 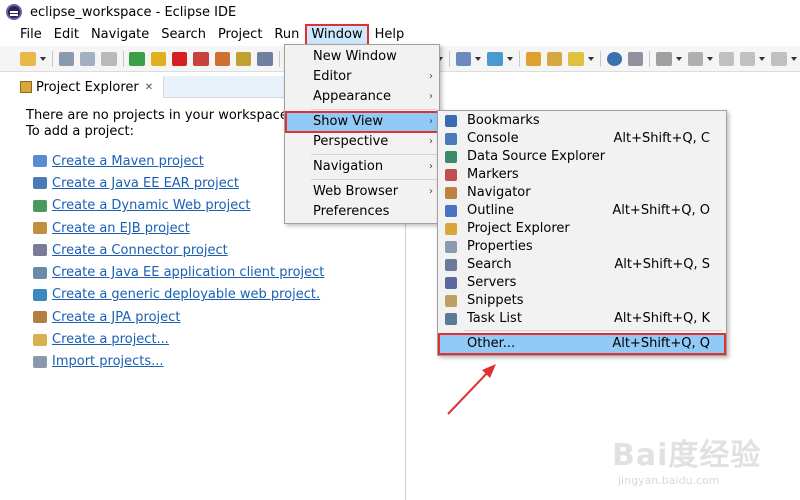 What do you see at coordinates (635, 58) in the screenshot?
I see `annotation-icon` at bounding box center [635, 58].